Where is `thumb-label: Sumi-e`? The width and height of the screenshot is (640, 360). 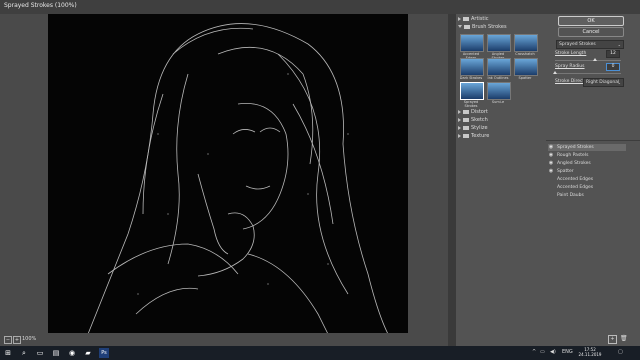 thumb-label: Sumi-e is located at coordinates (498, 102).